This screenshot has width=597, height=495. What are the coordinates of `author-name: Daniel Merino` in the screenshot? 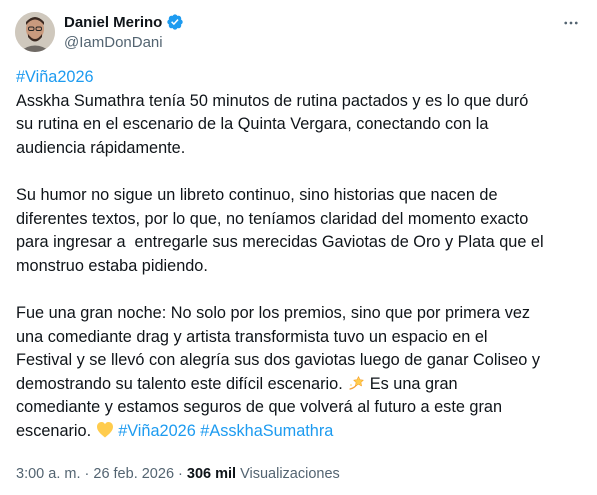 It's located at (113, 22).